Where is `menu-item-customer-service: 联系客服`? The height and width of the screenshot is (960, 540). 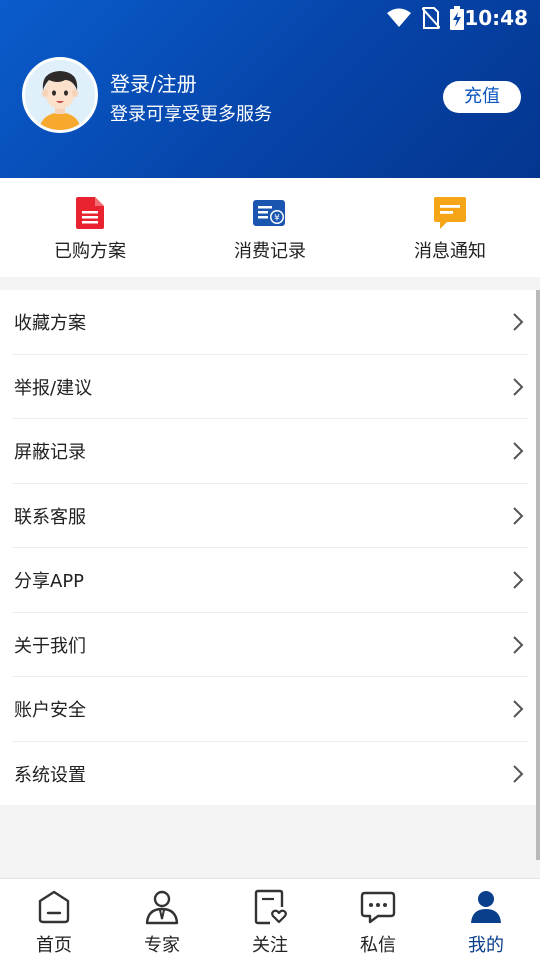 menu-item-customer-service: 联系客服 is located at coordinates (270, 516).